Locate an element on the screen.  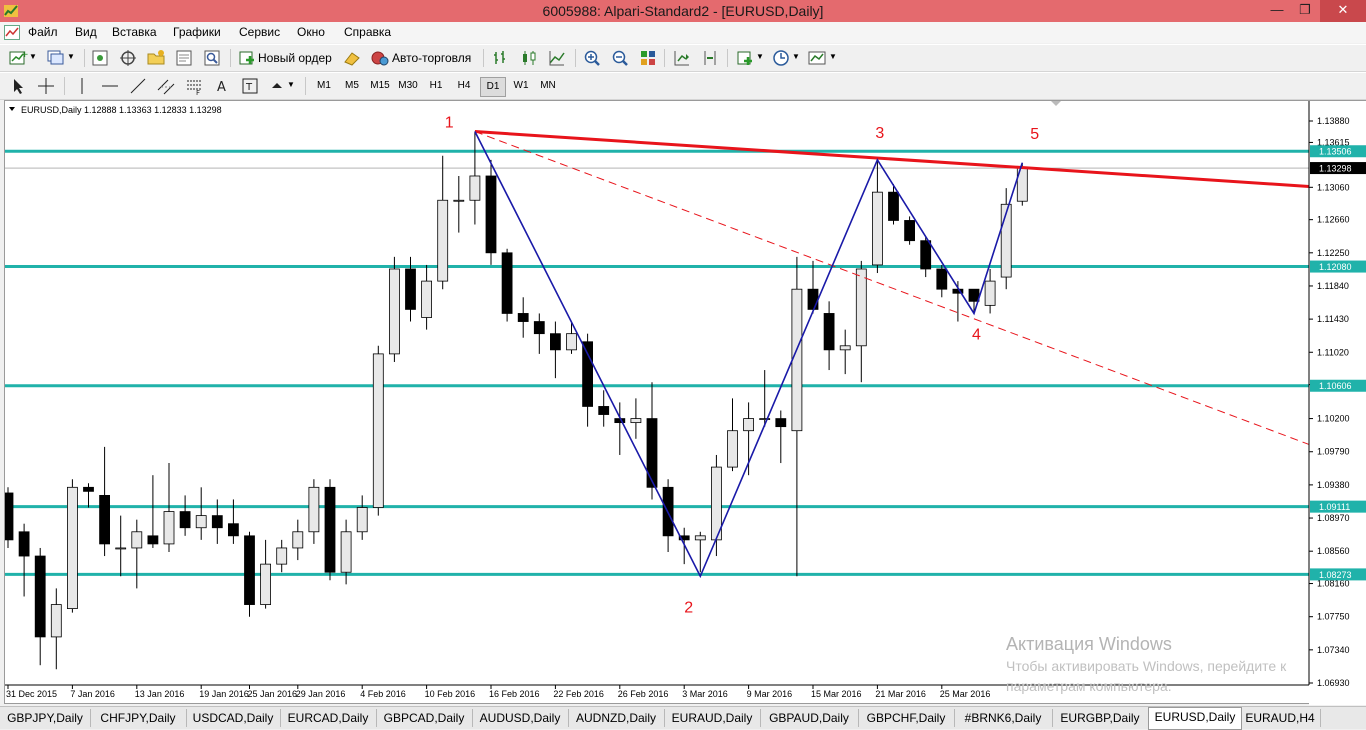
date-tick-label: 13 Jan 2016 is located at coordinates (160, 694).